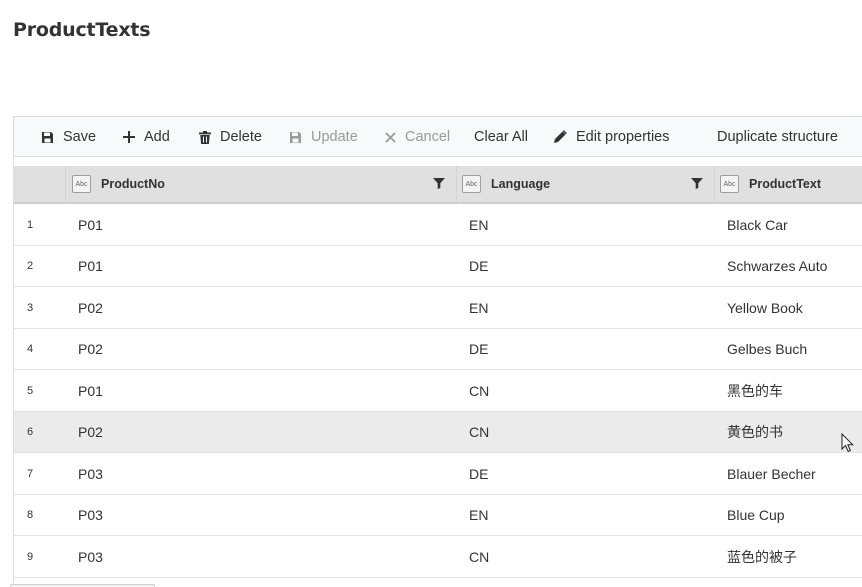 The width and height of the screenshot is (862, 587). What do you see at coordinates (765, 307) in the screenshot?
I see `cell-producttext: Yellow Book` at bounding box center [765, 307].